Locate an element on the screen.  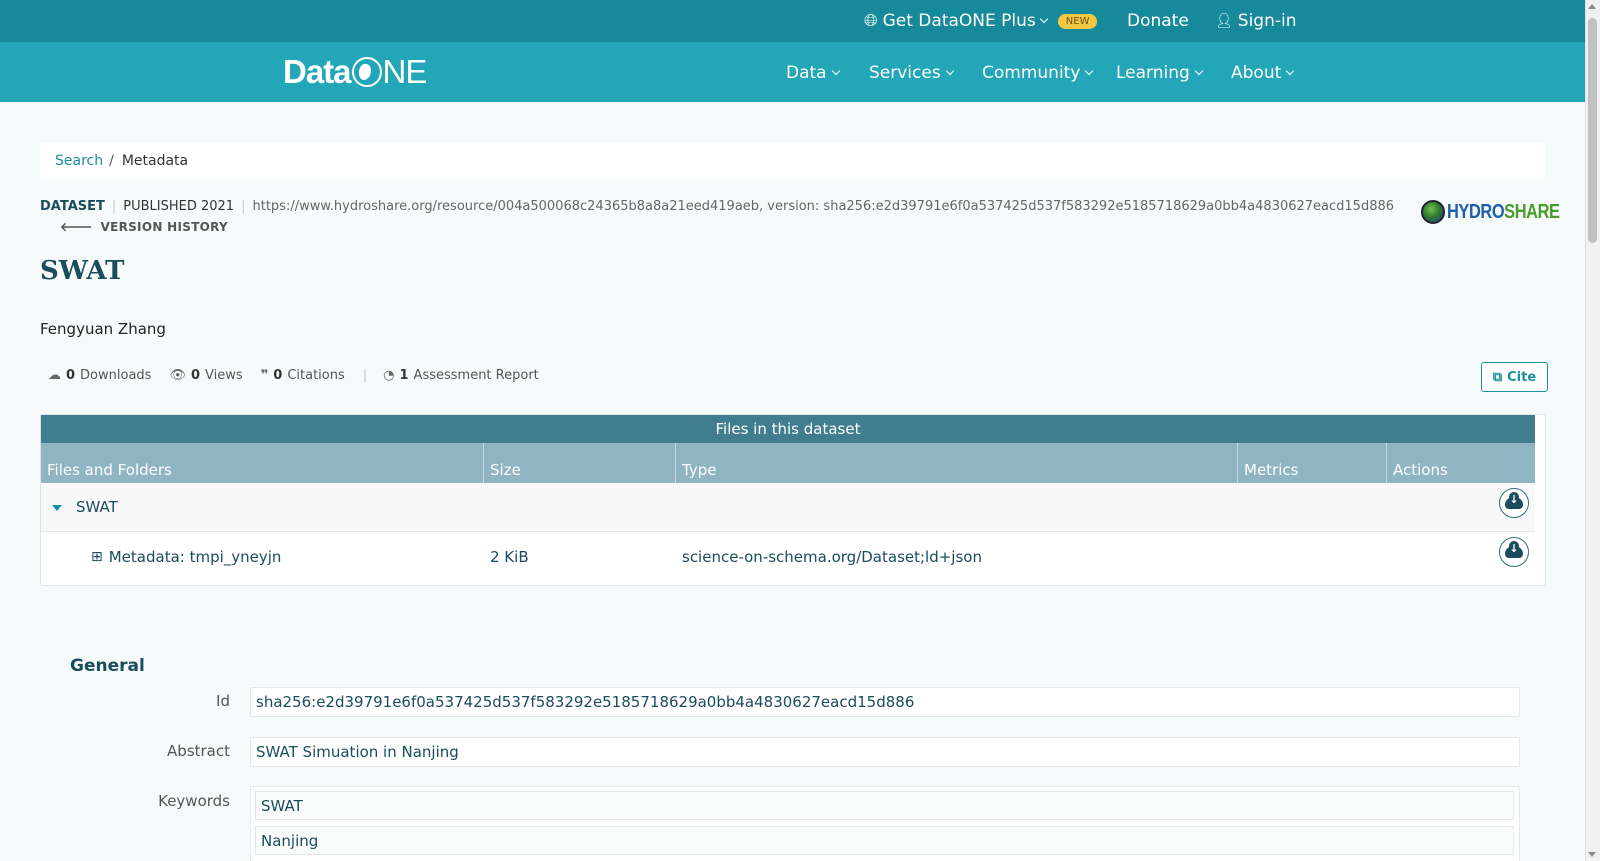
cite-label: Cite is located at coordinates (1522, 377).